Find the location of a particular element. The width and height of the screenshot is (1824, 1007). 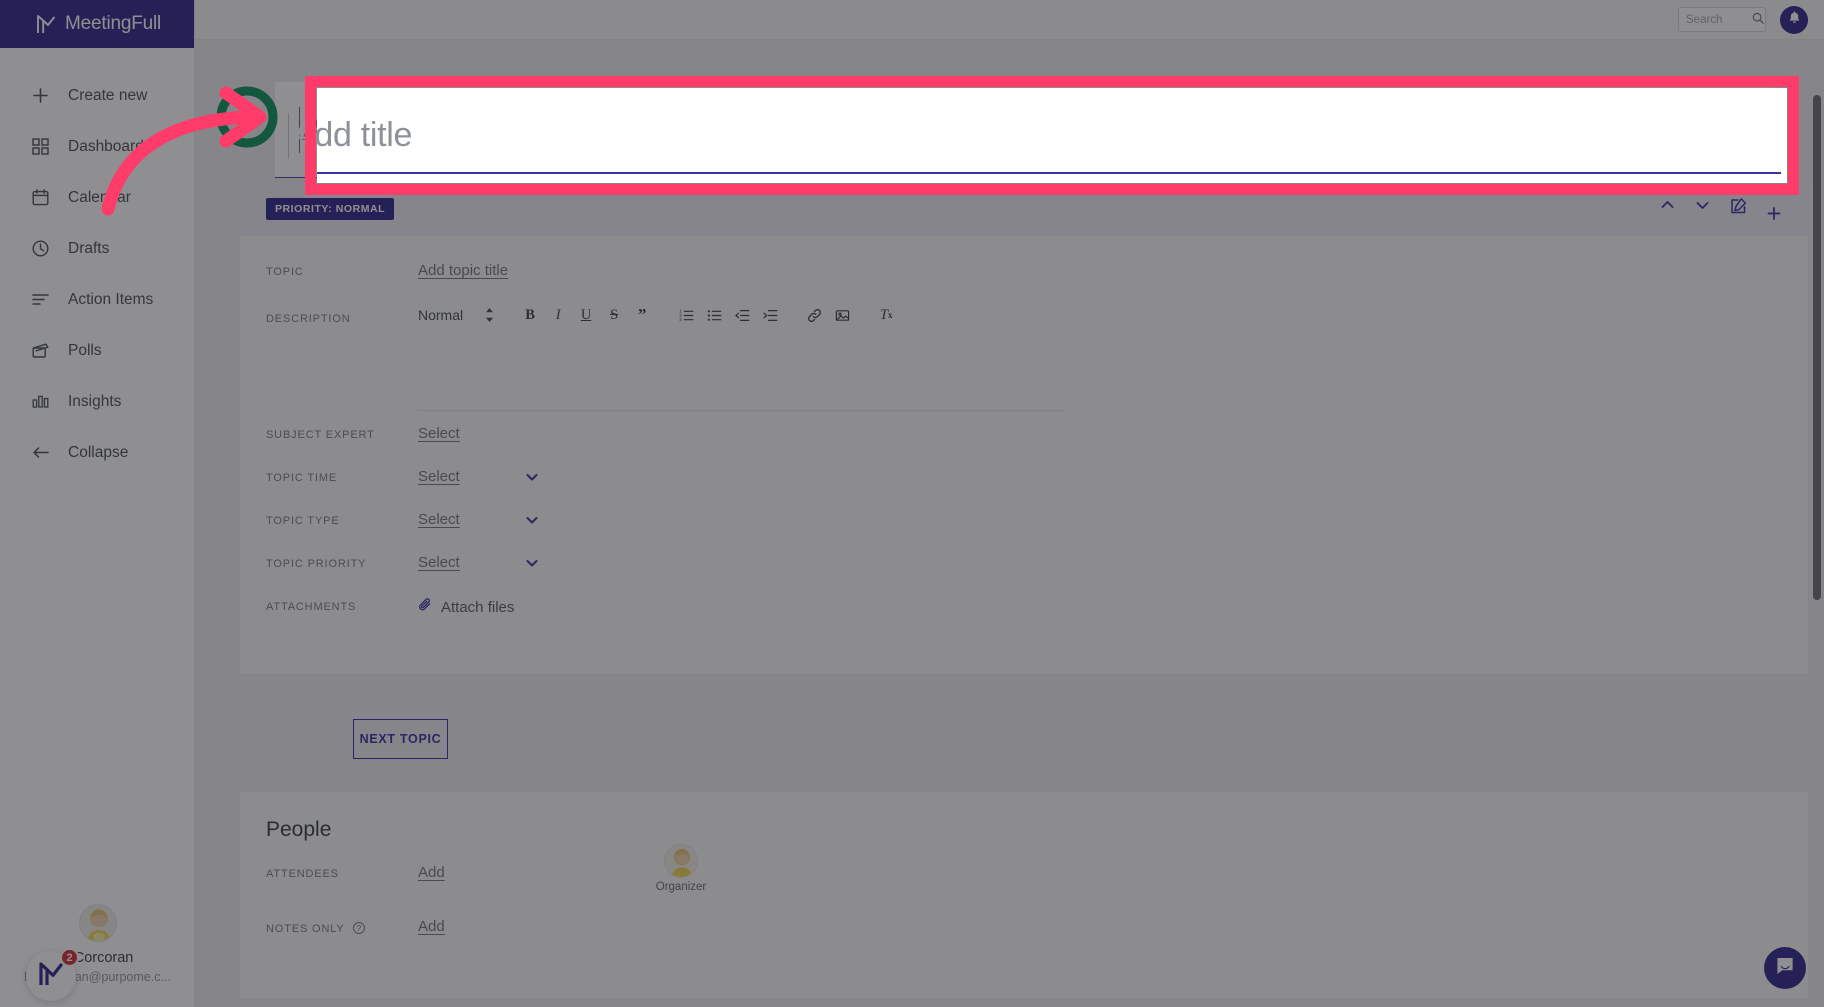

bar-chart-icon is located at coordinates (40, 401).